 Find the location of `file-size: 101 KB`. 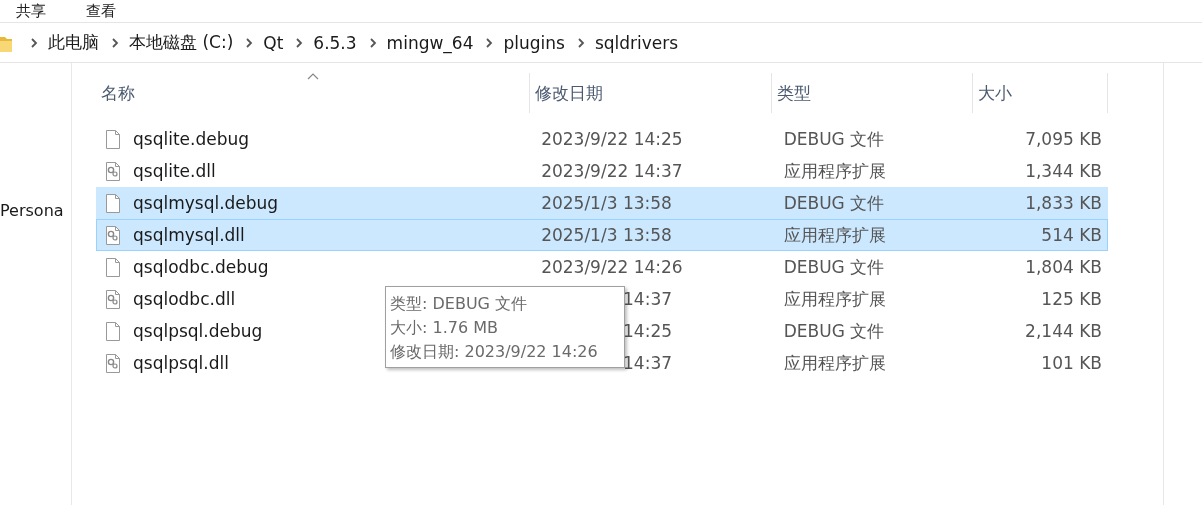

file-size: 101 KB is located at coordinates (1071, 363).